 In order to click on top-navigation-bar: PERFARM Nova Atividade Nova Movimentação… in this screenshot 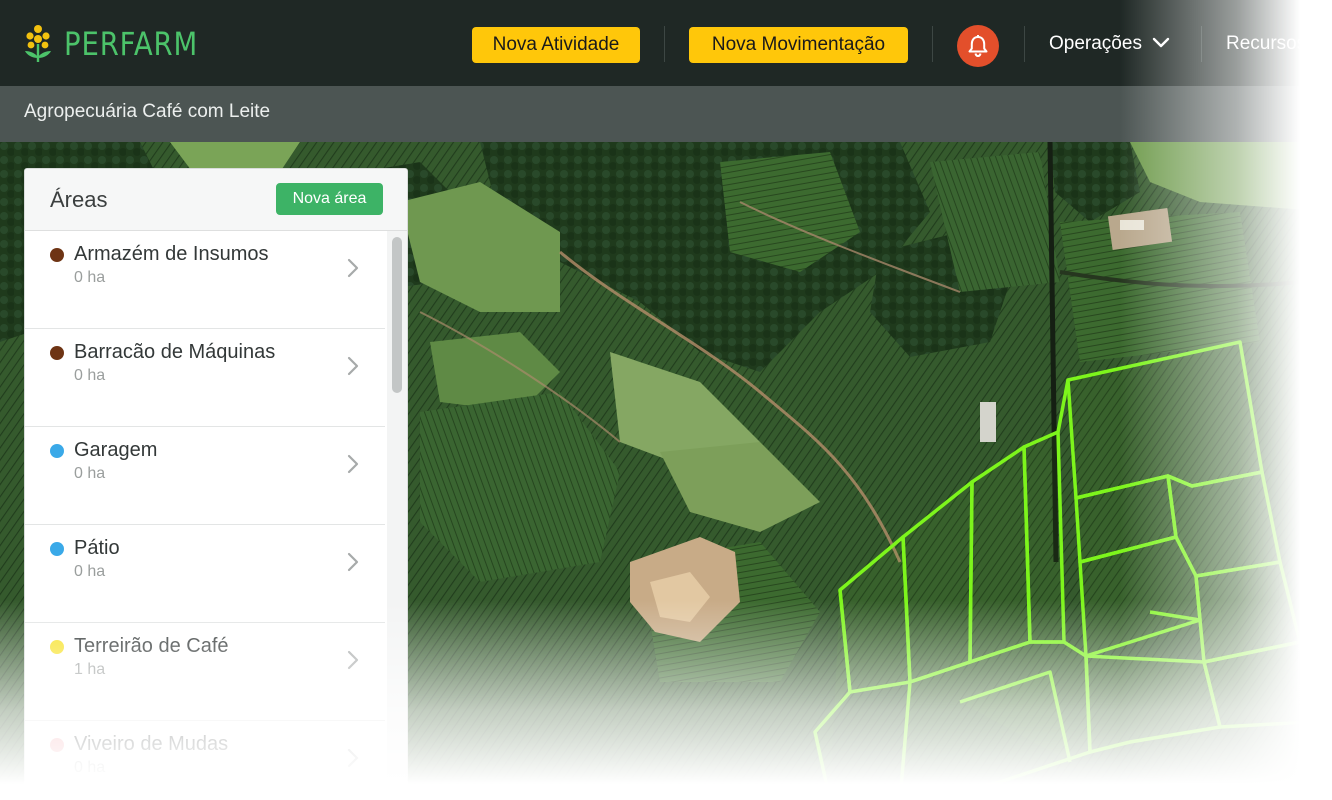, I will do `click(666, 43)`.